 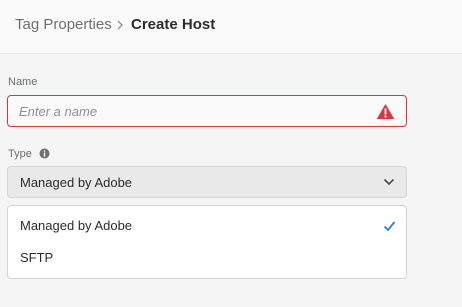 I want to click on alert-icon, so click(x=385, y=111).